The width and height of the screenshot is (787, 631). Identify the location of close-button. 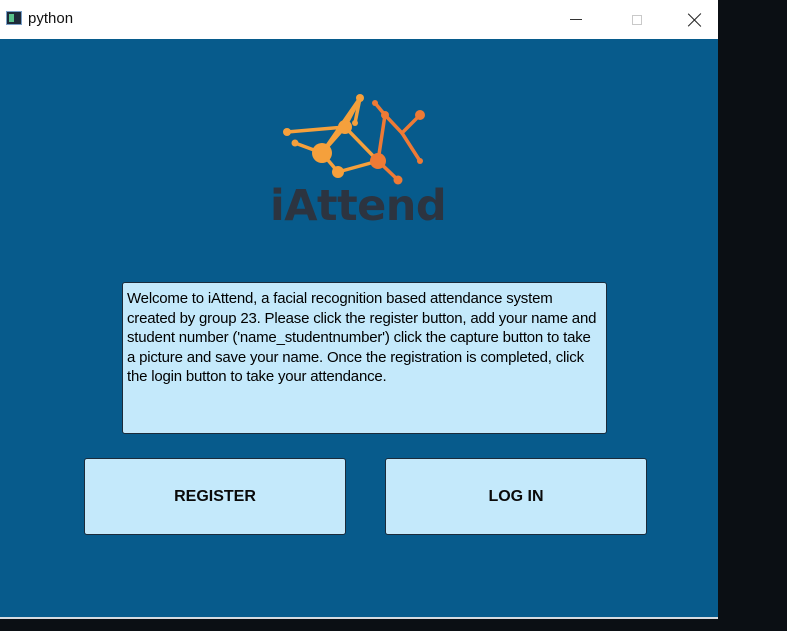
(695, 19).